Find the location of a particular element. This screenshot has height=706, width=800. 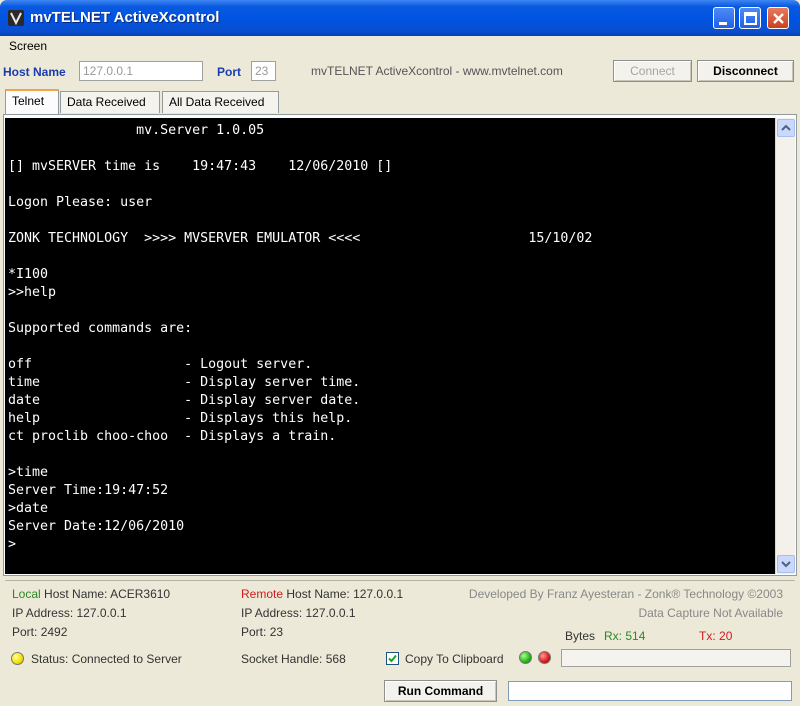

copy-clipboard-checkbox is located at coordinates (392, 658).